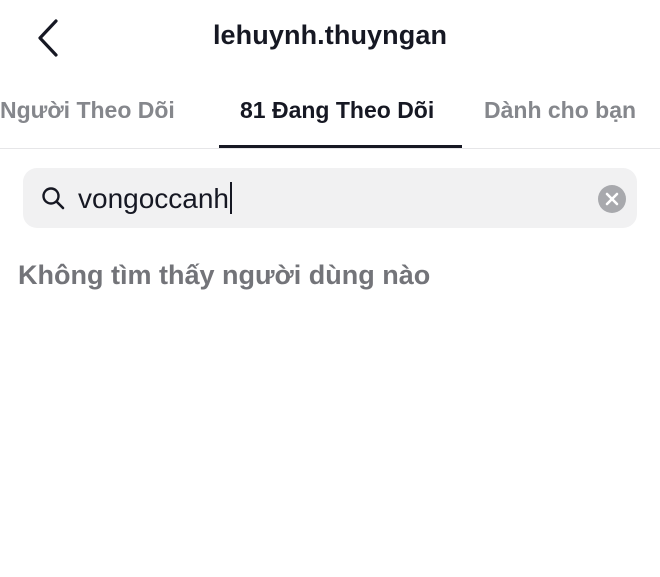 The image size is (660, 577). I want to click on tab-for-you-label: Dành cho bạn, so click(560, 110).